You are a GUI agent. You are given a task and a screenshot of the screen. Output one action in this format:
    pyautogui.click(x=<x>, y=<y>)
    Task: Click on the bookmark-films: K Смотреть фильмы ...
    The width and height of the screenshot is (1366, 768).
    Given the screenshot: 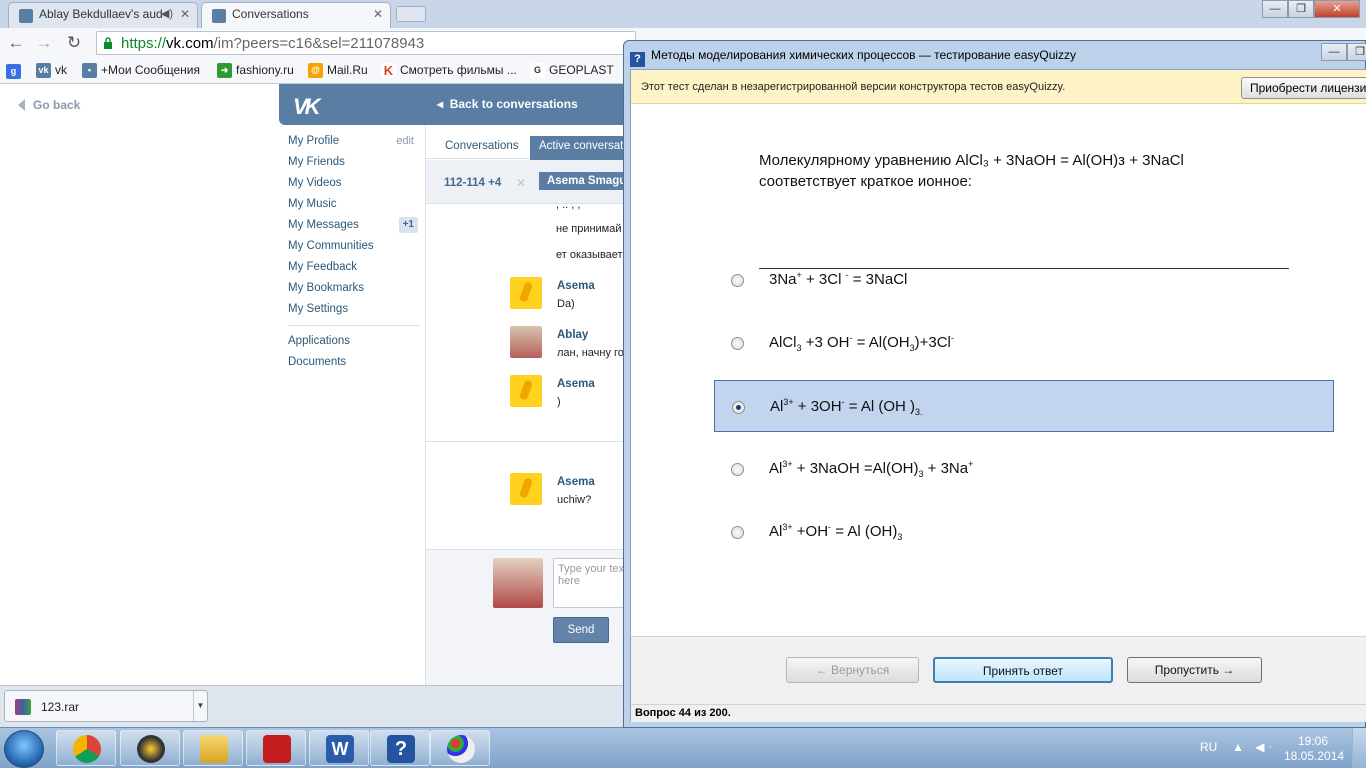 What is the action you would take?
    pyautogui.click(x=449, y=70)
    